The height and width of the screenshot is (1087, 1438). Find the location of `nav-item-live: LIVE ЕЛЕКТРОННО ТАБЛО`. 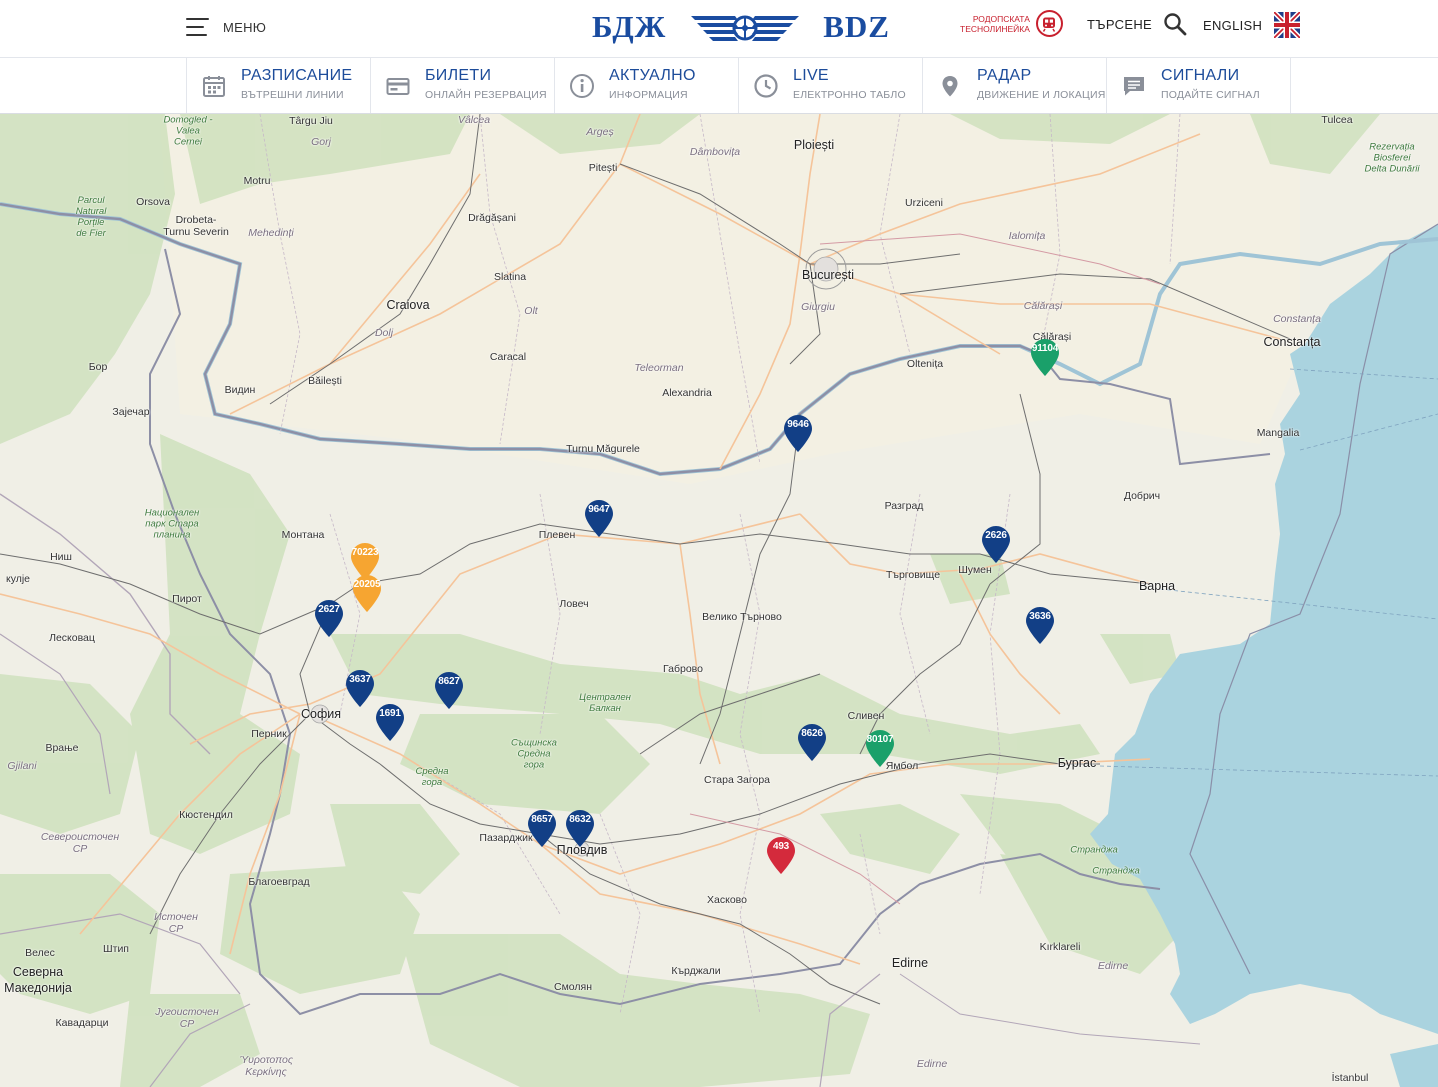

nav-item-live: LIVE ЕЛЕКТРОННО ТАБЛО is located at coordinates (831, 85).